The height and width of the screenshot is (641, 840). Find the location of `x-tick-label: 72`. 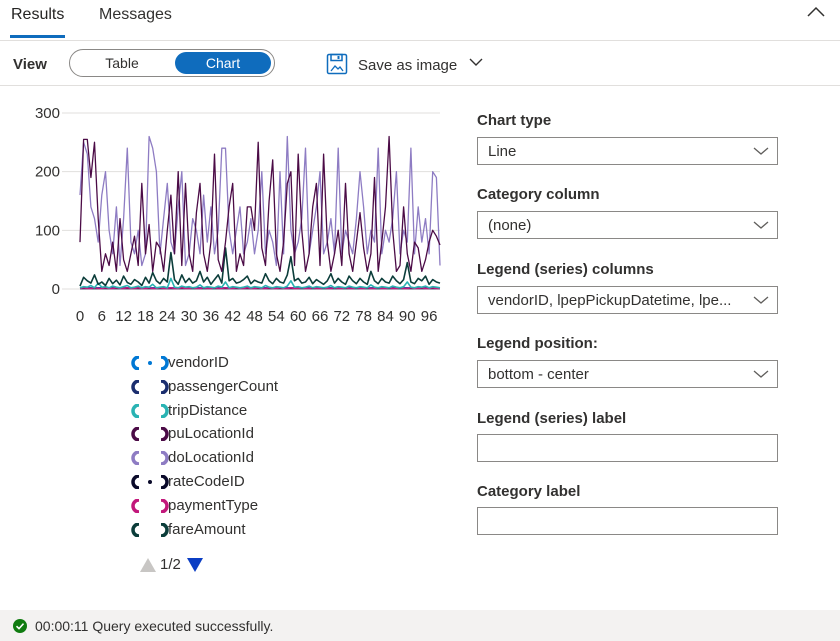

x-tick-label: 72 is located at coordinates (341, 316).